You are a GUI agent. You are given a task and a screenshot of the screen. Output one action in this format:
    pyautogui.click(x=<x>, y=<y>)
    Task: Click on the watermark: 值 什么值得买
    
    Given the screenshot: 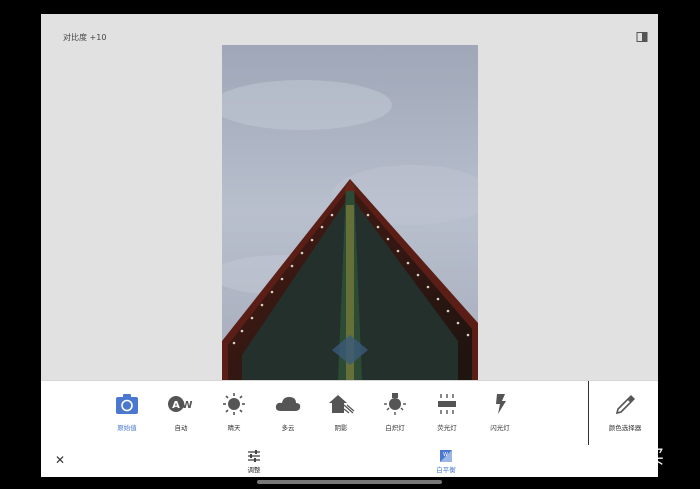 What is the action you would take?
    pyautogui.click(x=613, y=452)
    